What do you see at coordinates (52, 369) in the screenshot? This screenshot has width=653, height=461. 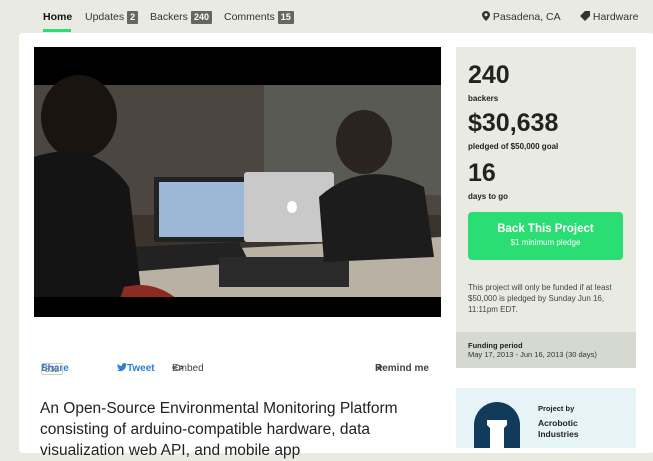 I see `share-count: 832` at bounding box center [52, 369].